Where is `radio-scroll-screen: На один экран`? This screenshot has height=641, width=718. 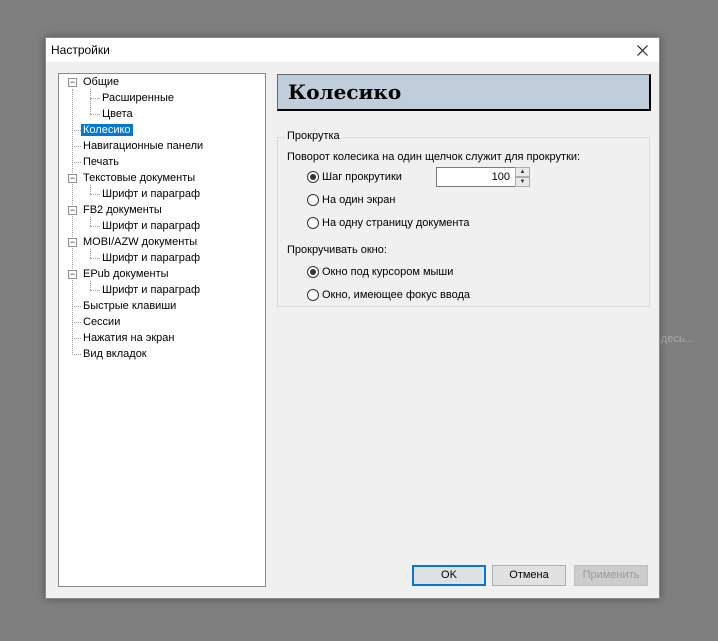
radio-scroll-screen: На один экран is located at coordinates (351, 200).